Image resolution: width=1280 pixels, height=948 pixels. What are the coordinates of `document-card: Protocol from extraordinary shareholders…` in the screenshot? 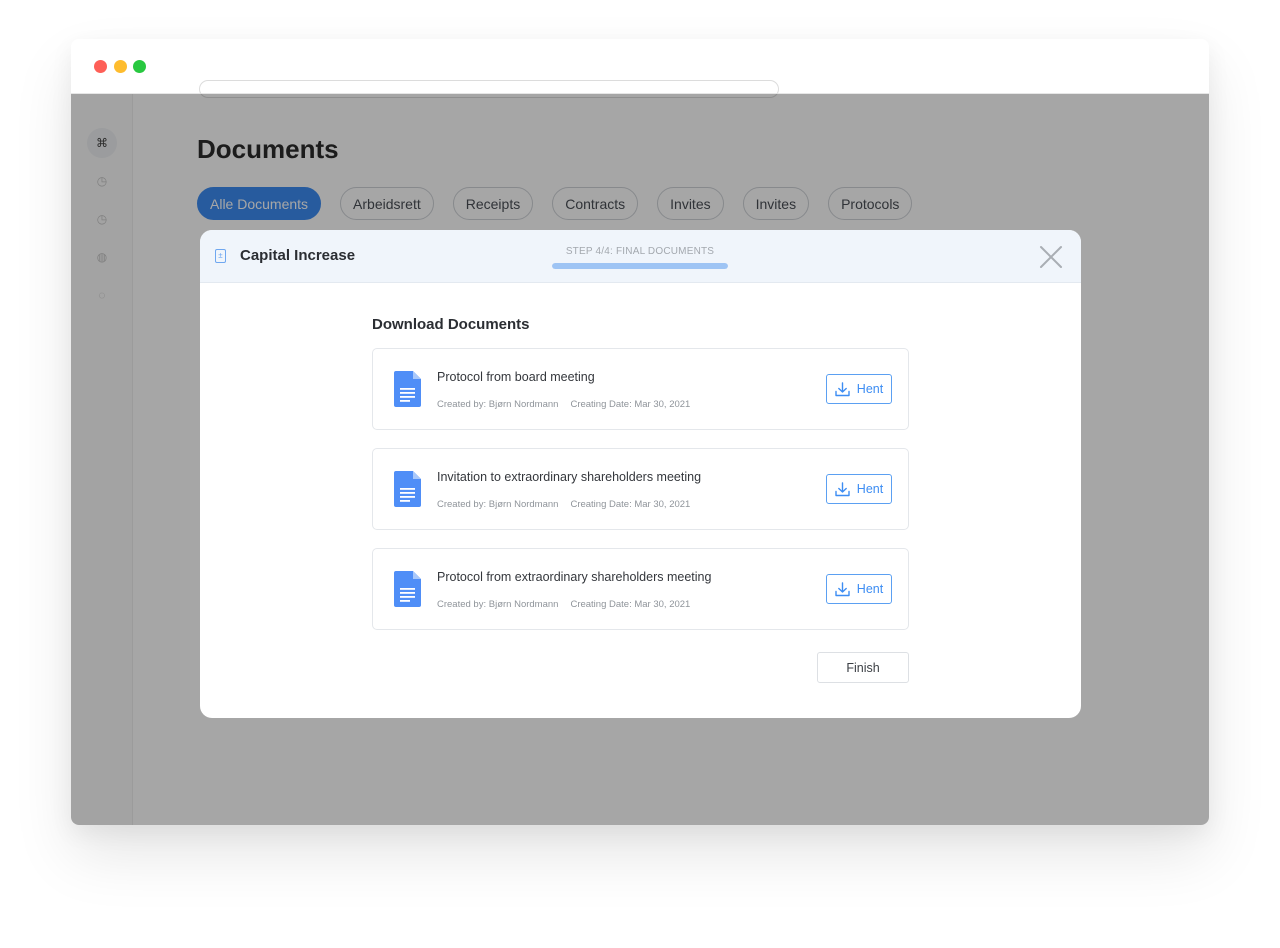 It's located at (640, 589).